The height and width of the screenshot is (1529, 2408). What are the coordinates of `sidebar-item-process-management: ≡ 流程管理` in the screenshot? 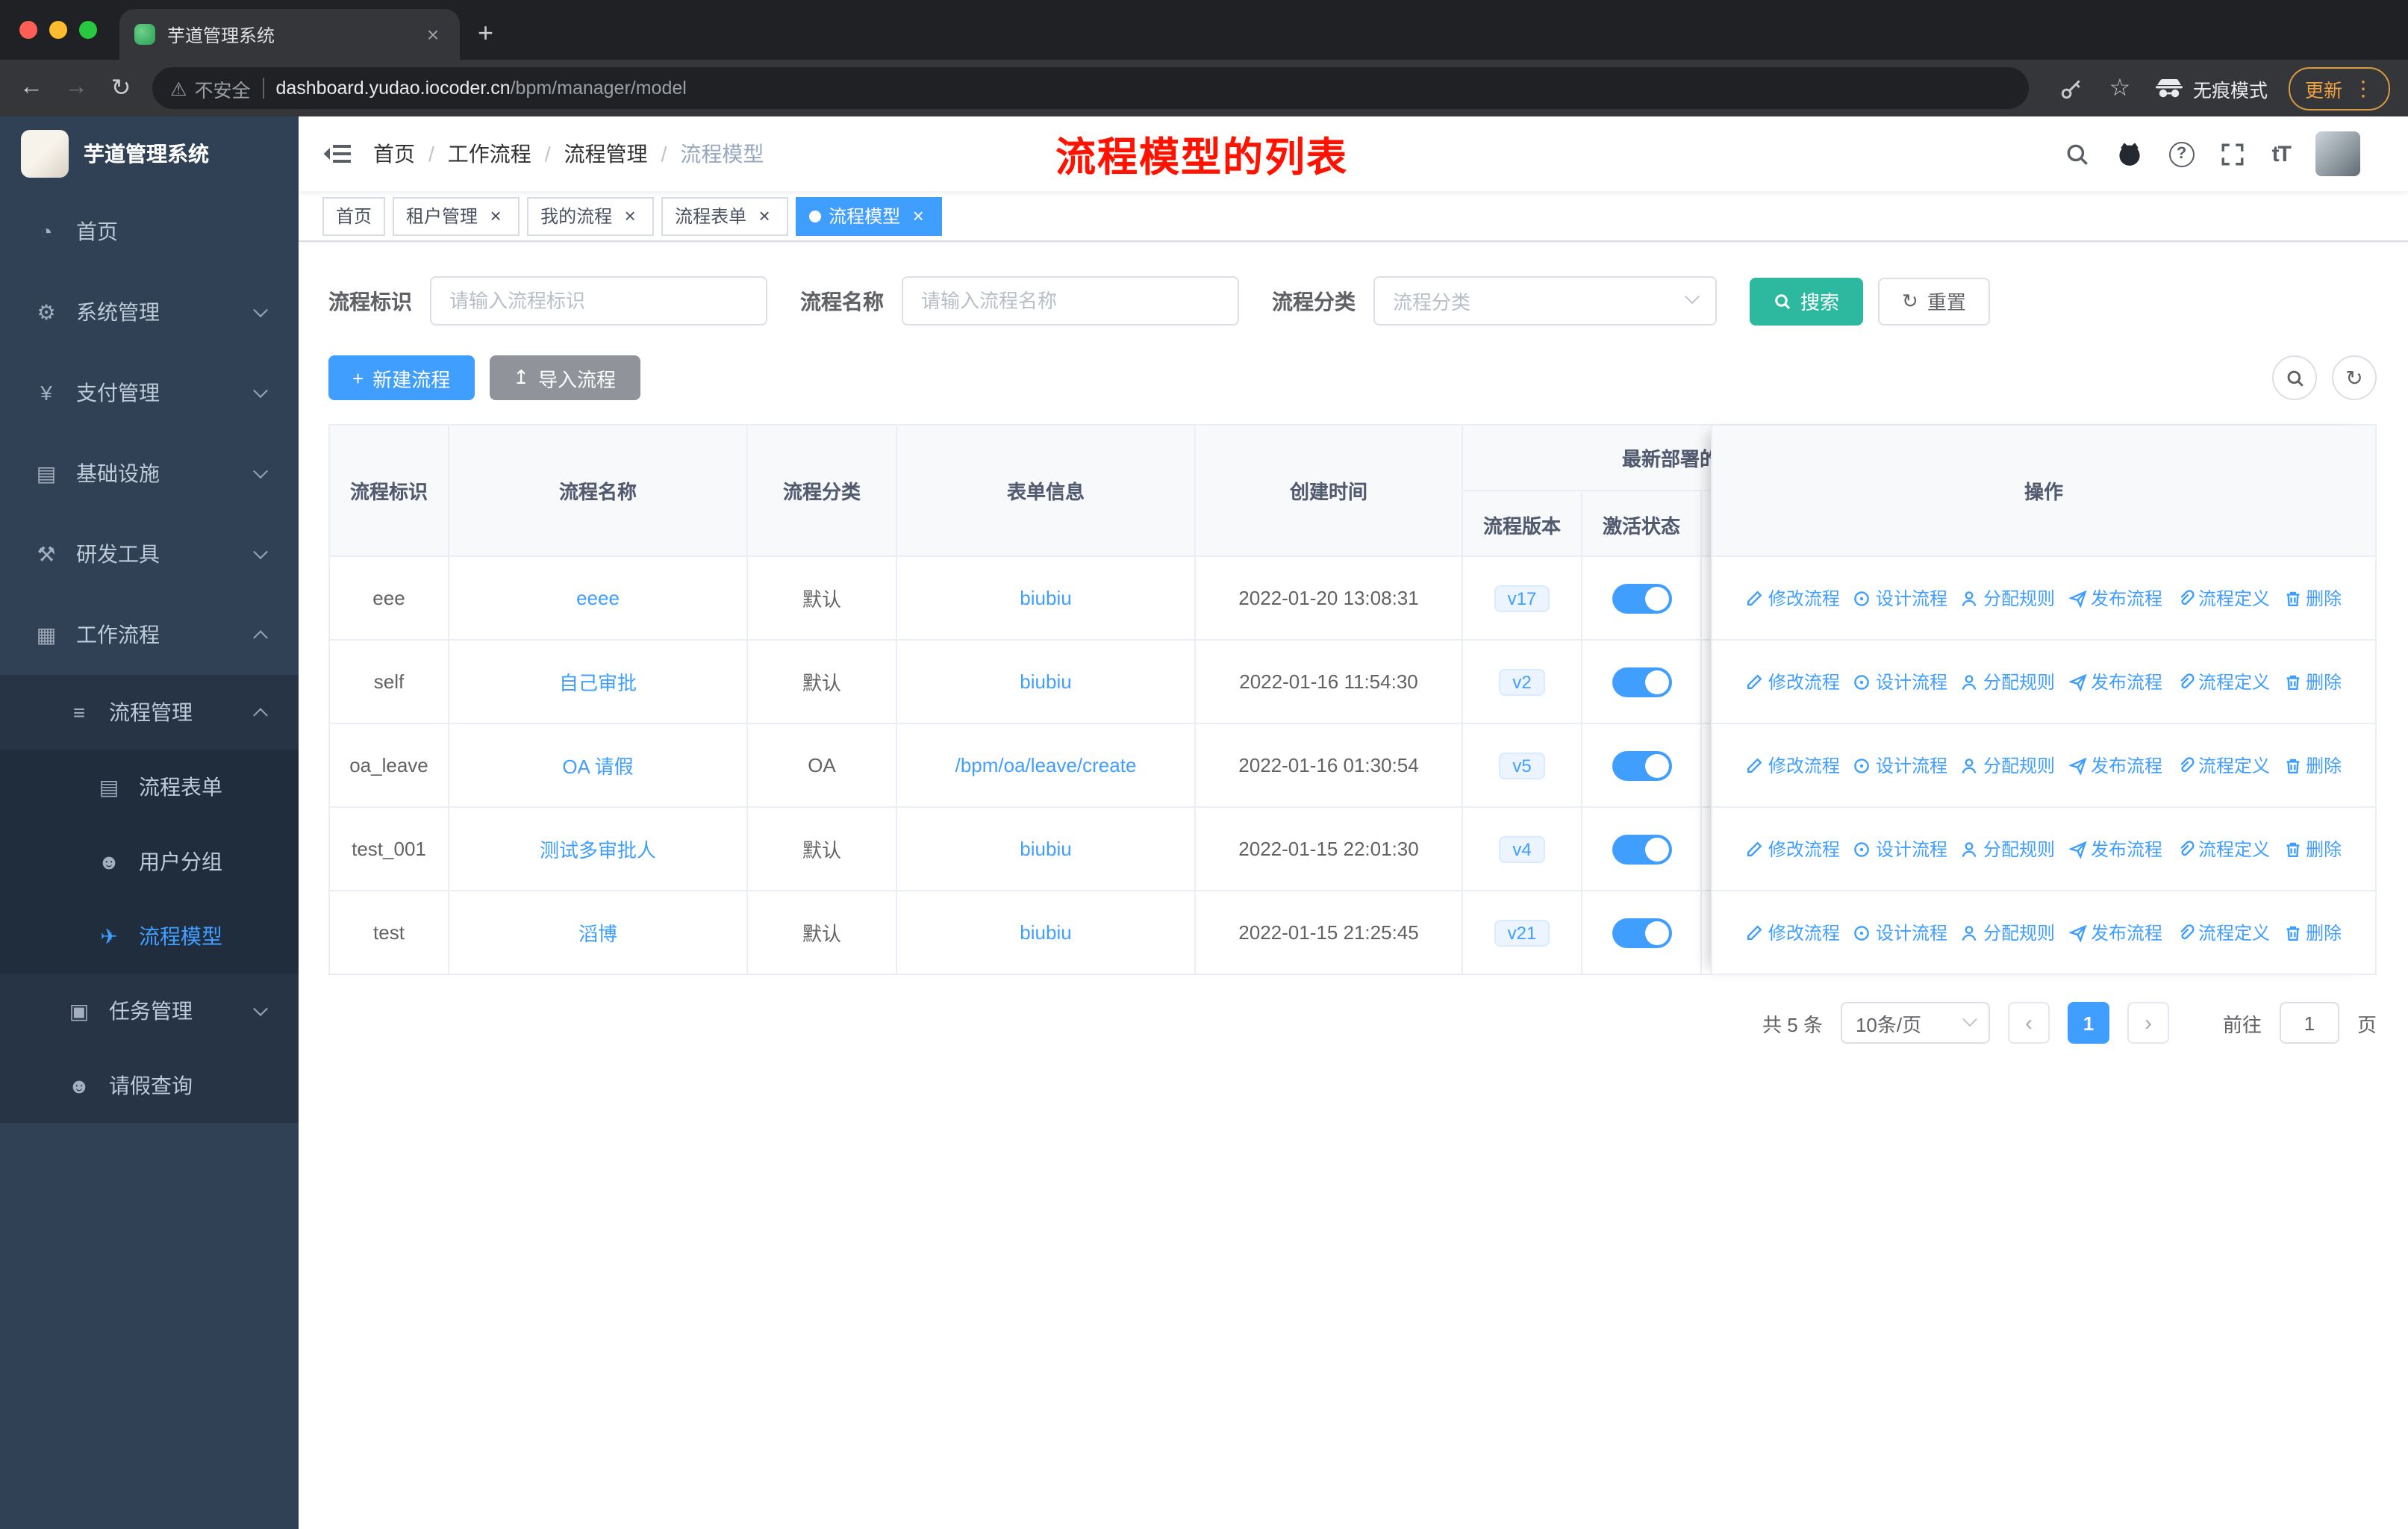 It's located at (149, 712).